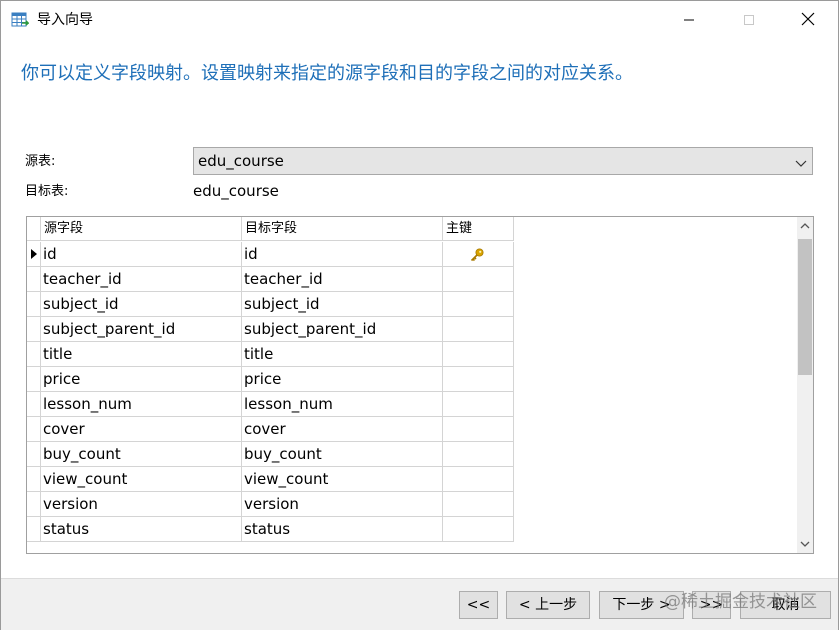 This screenshot has height=630, width=839. What do you see at coordinates (141, 329) in the screenshot?
I see `source-field-cell: subject_parent_id` at bounding box center [141, 329].